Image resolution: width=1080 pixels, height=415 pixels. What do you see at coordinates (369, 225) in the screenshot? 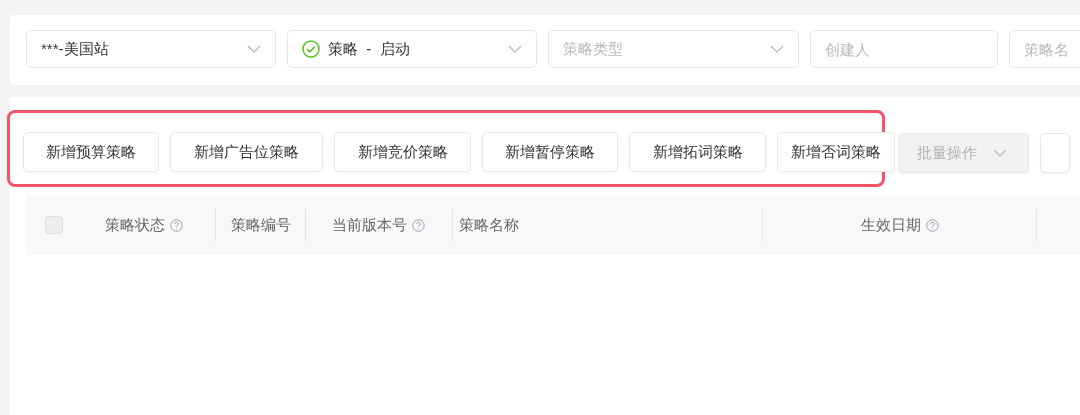
I see `column-header: 当前版本号` at bounding box center [369, 225].